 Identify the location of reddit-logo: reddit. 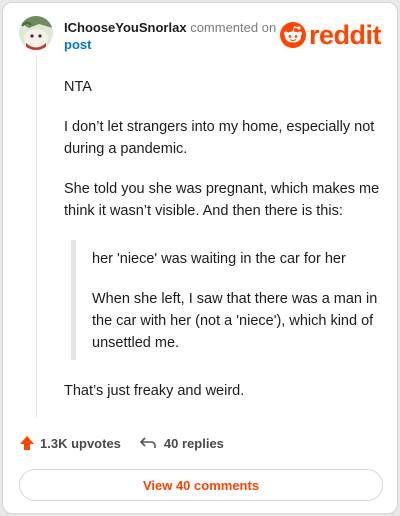
(330, 35).